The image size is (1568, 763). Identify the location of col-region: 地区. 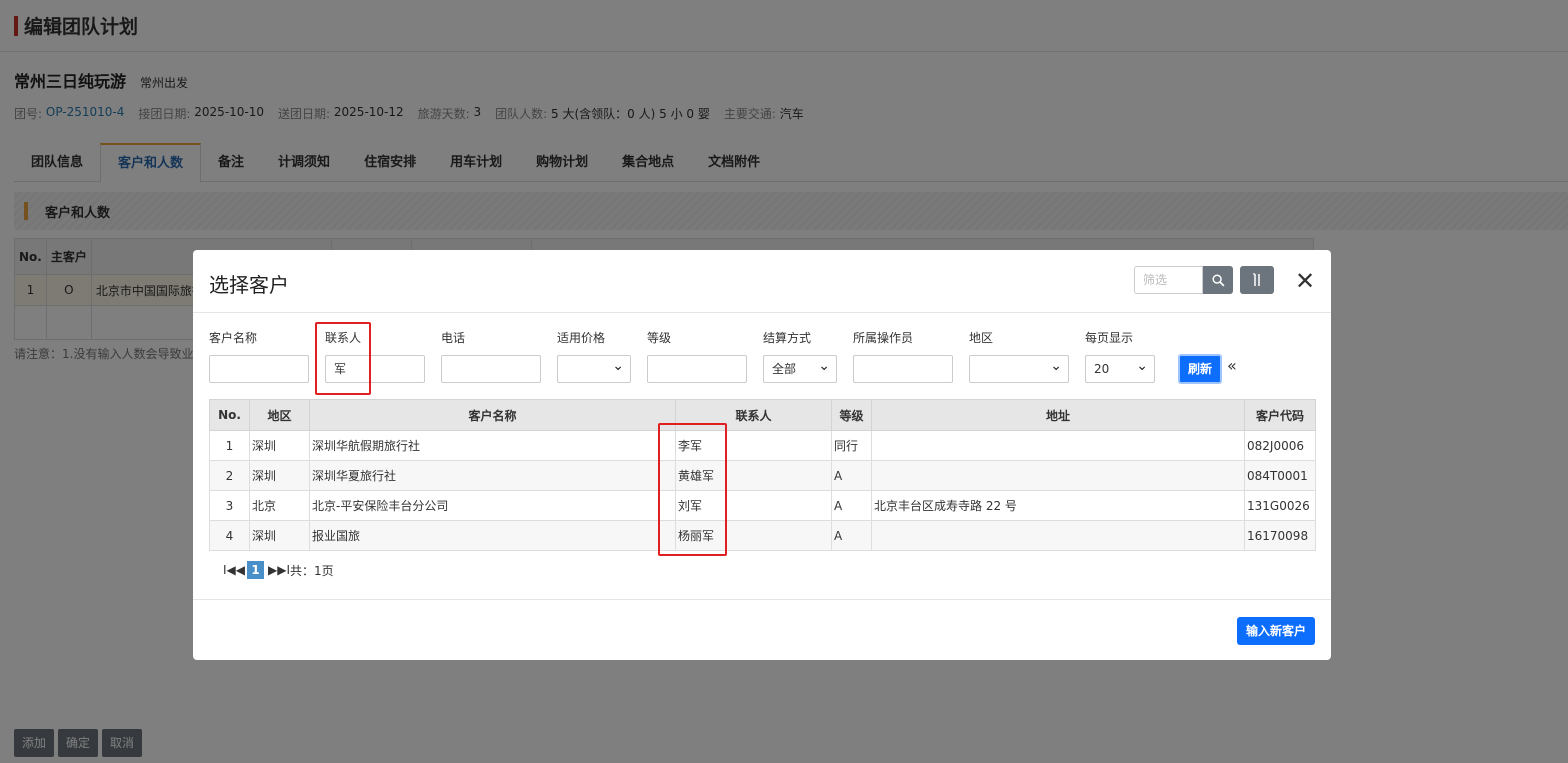
(279, 415).